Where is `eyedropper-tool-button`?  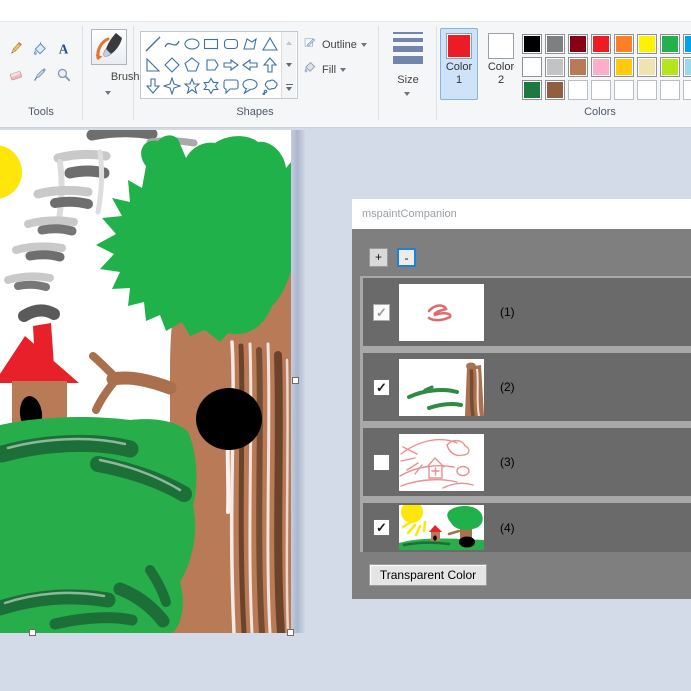 eyedropper-tool-button is located at coordinates (40, 75).